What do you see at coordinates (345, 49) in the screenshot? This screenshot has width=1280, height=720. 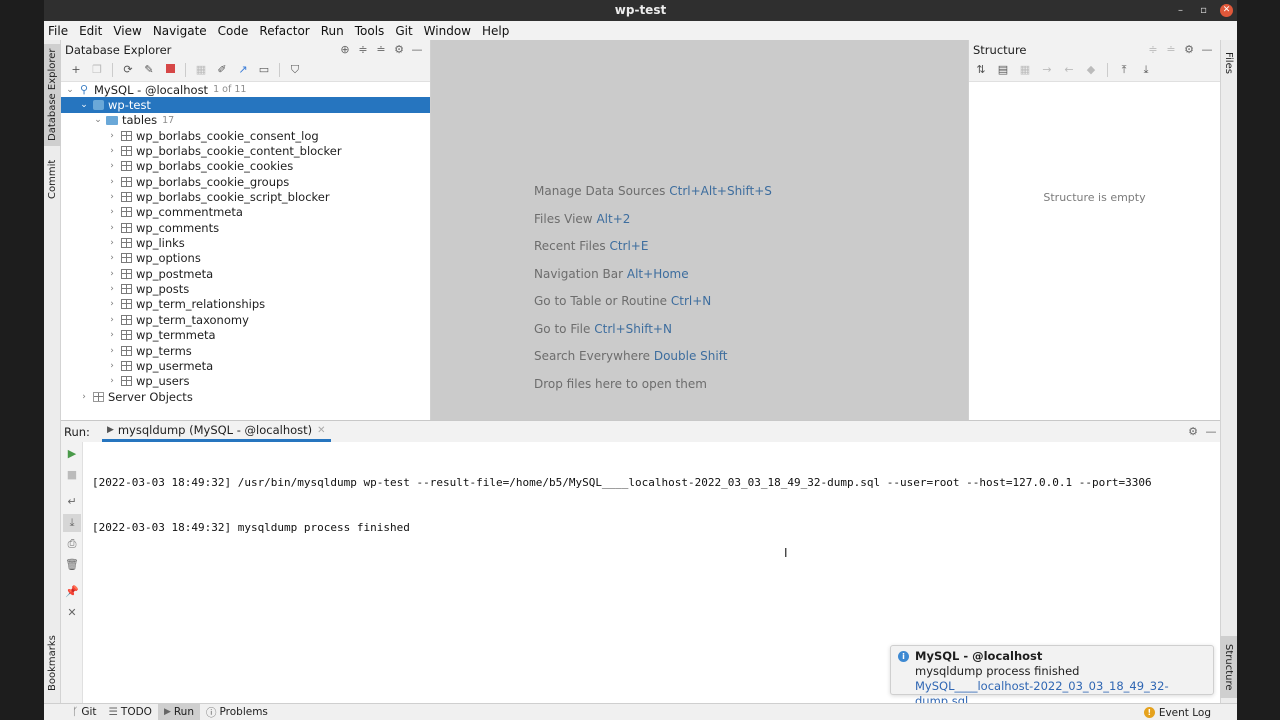 I see `target-icon: ⊕` at bounding box center [345, 49].